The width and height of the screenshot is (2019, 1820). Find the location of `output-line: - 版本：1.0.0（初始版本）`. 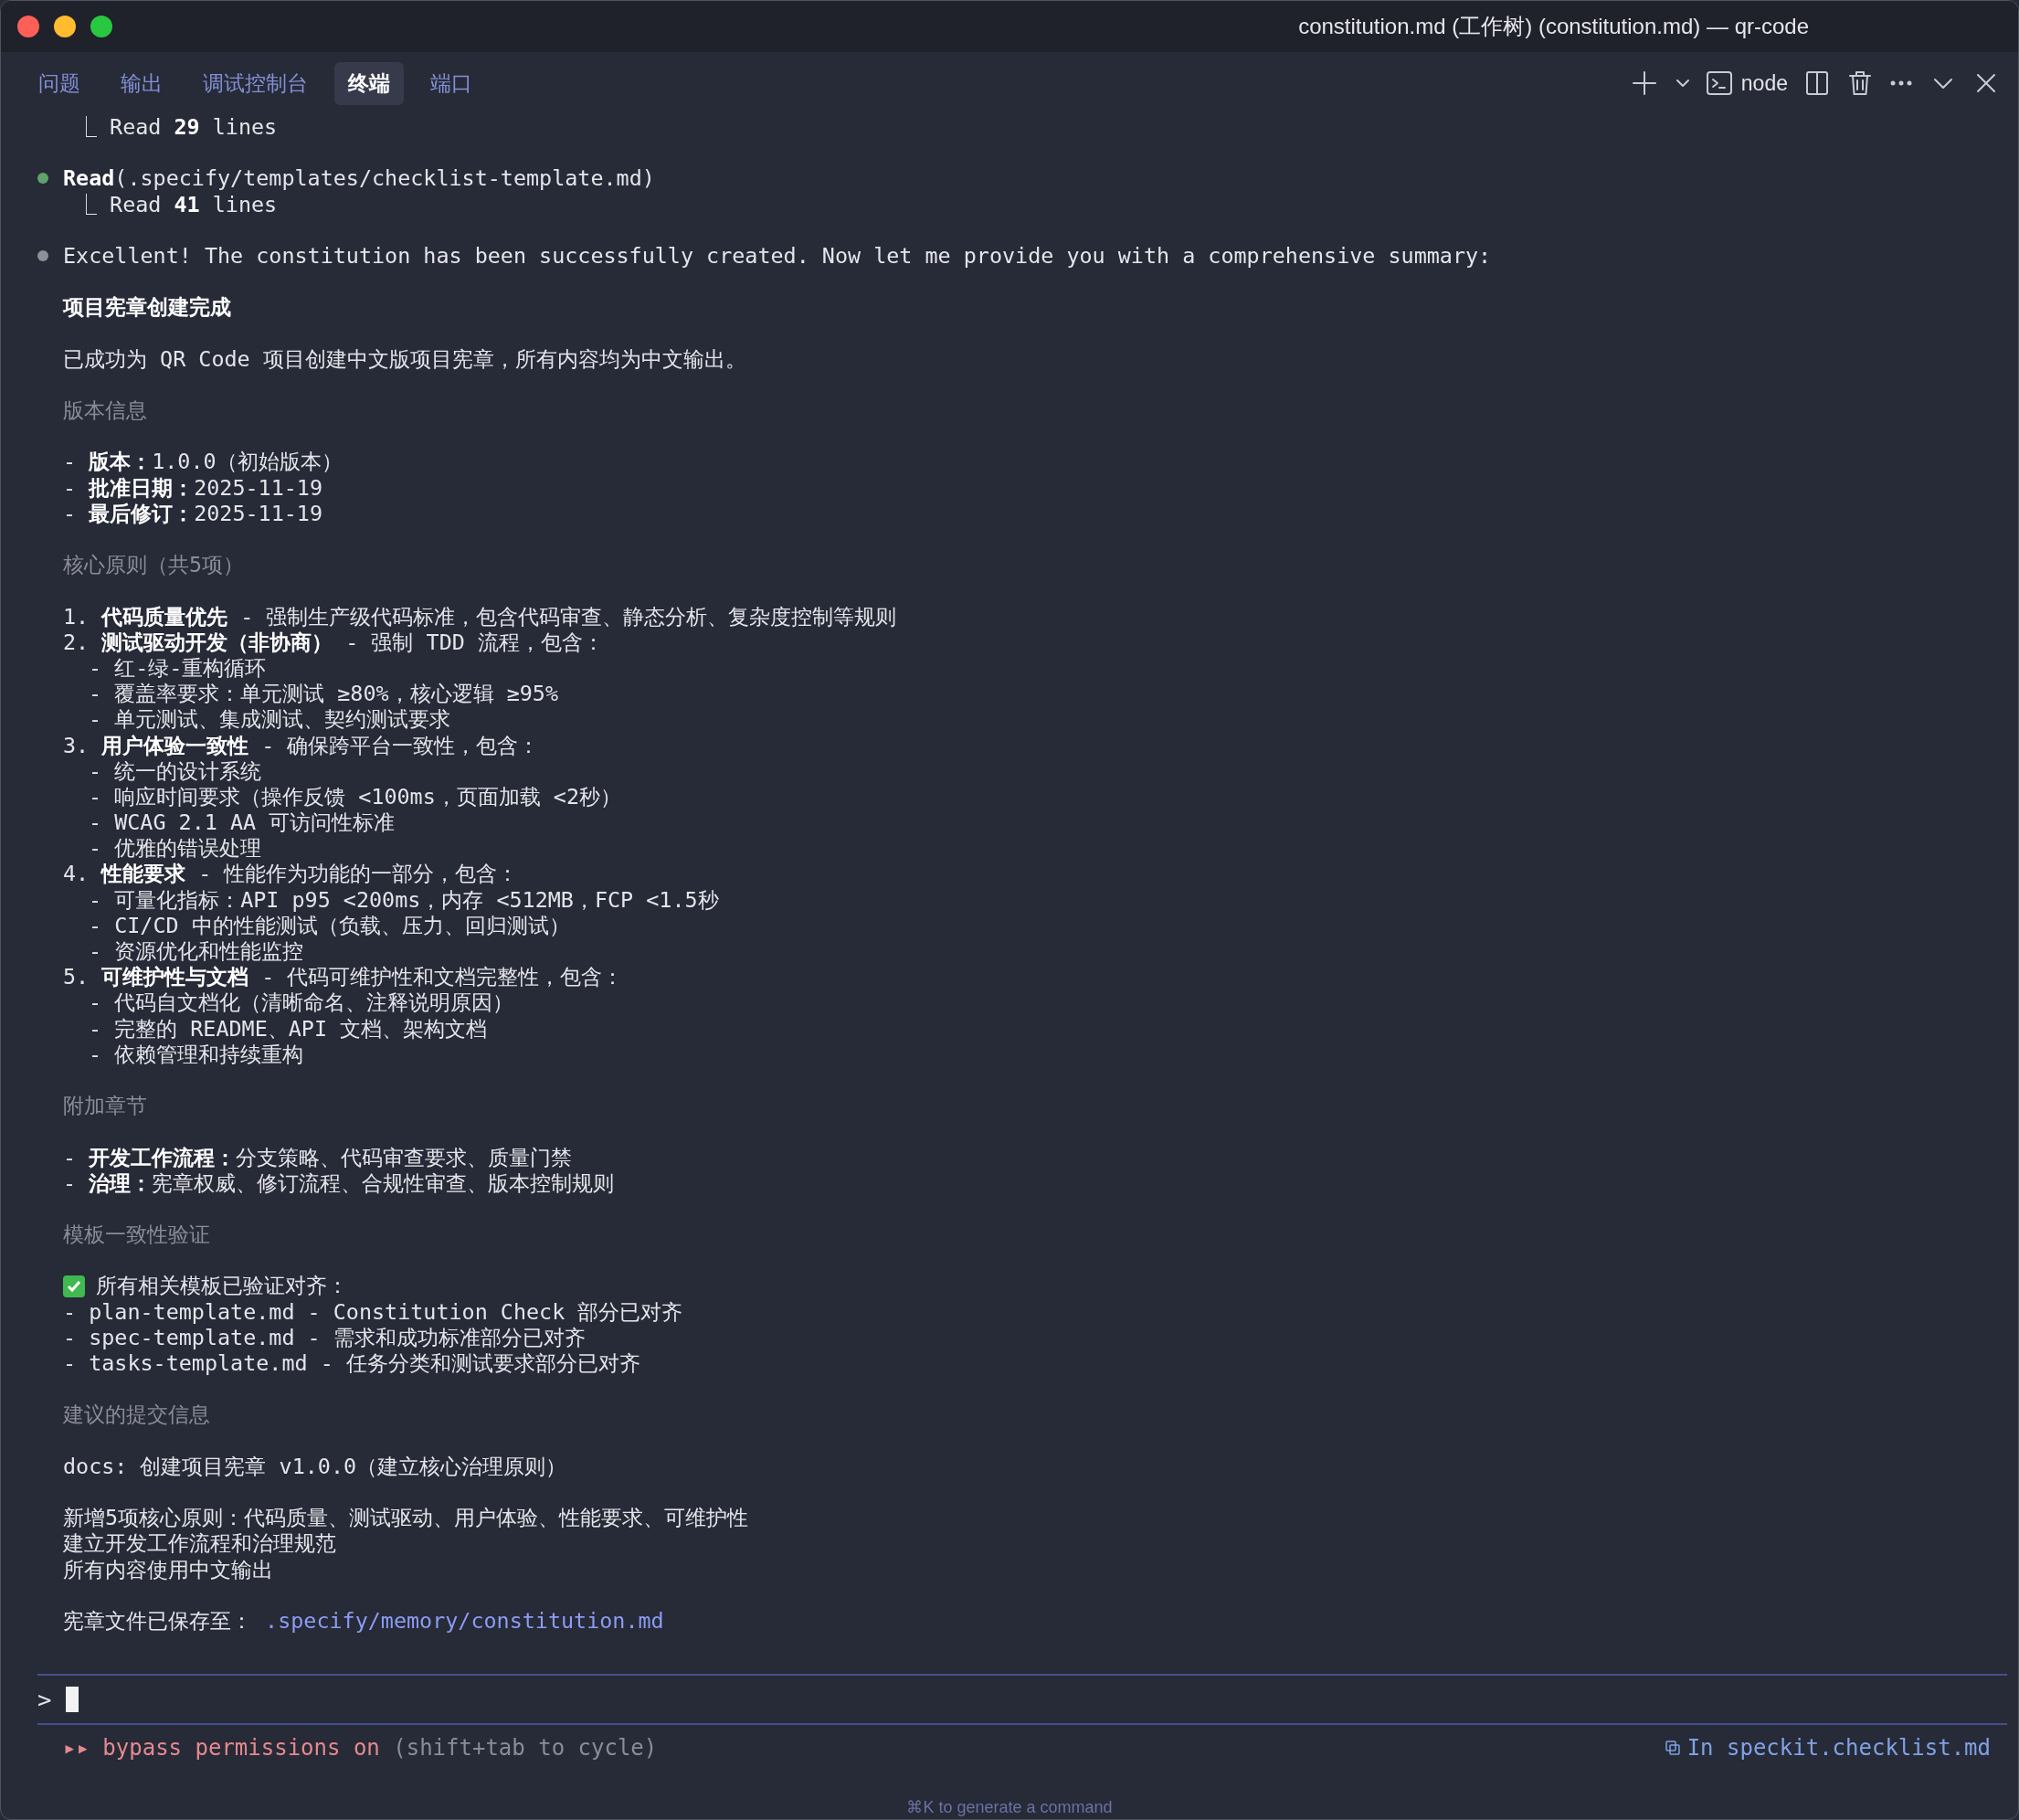

output-line: - 版本：1.0.0（初始版本） is located at coordinates (203, 462).